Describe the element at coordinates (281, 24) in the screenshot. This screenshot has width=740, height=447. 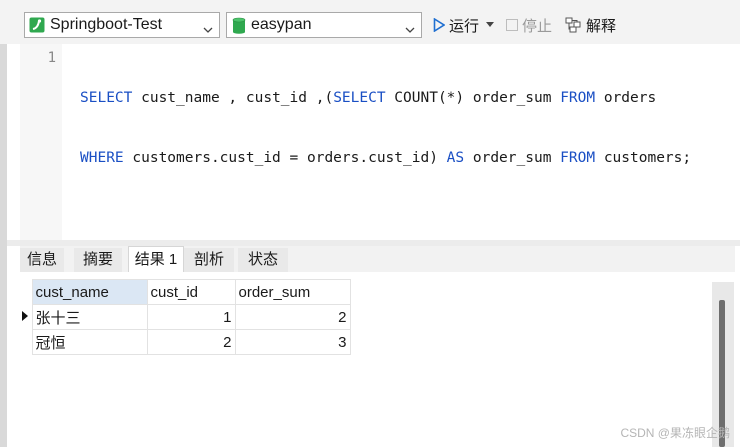
I see `database-label: easypan` at that location.